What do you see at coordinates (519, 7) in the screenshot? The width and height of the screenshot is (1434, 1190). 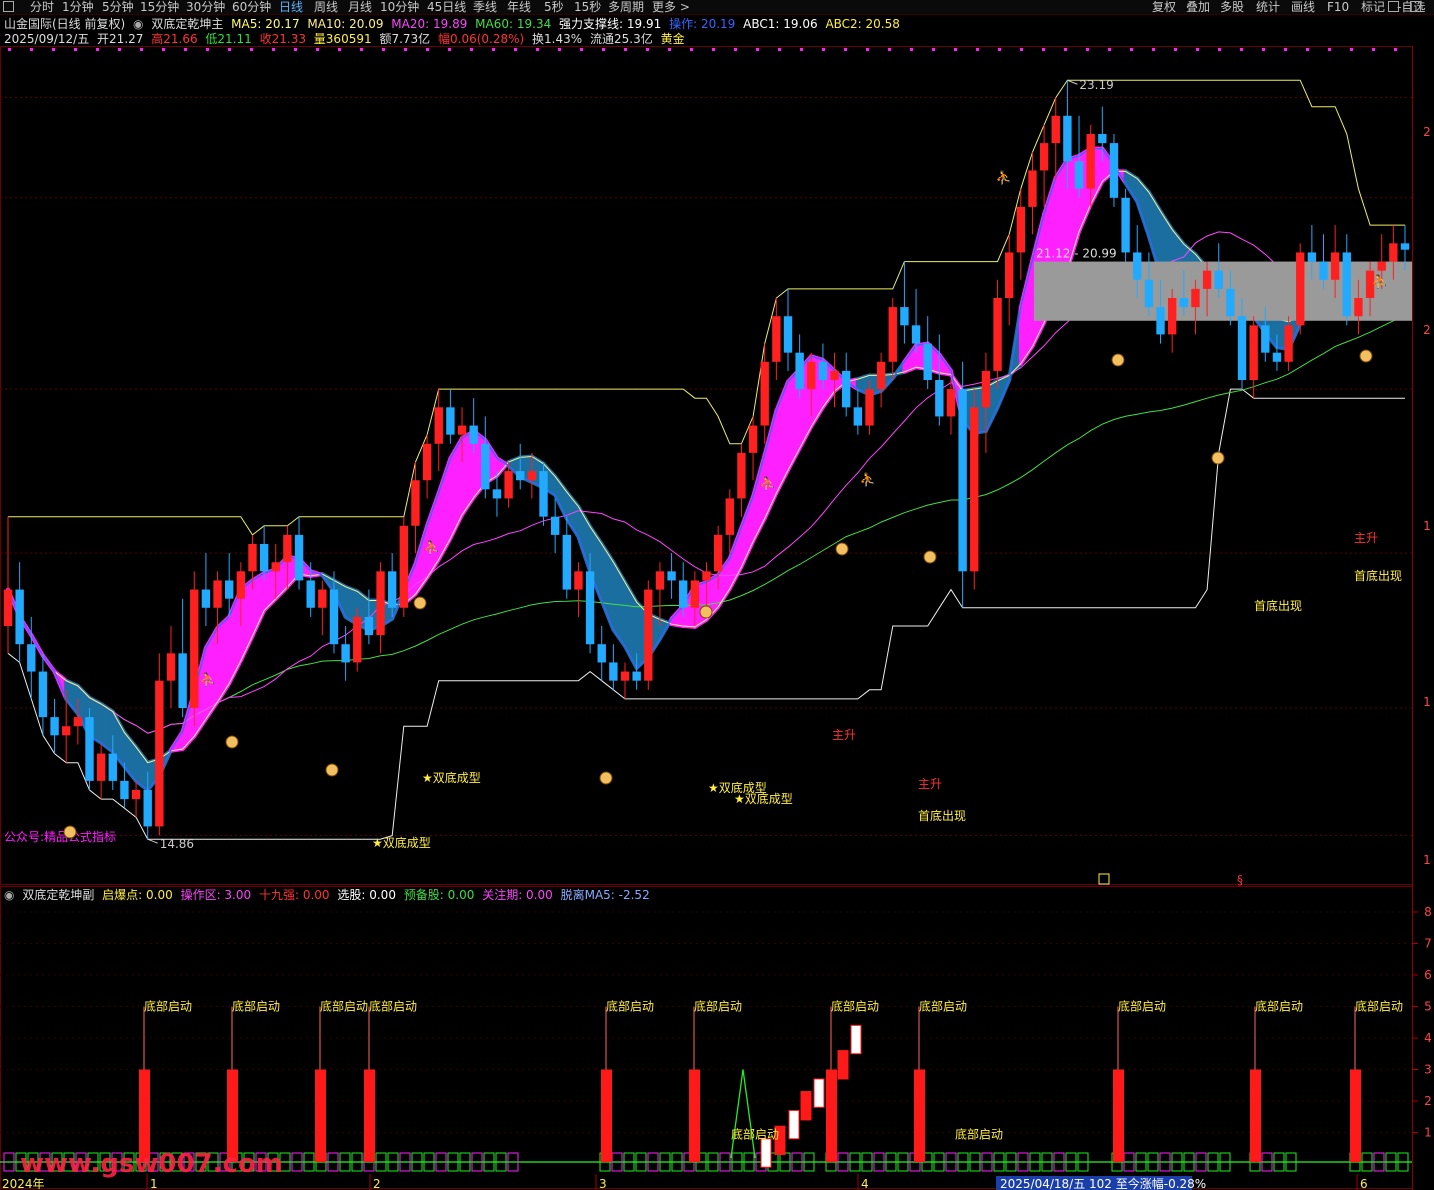 I see `period-tab-12: 年线` at bounding box center [519, 7].